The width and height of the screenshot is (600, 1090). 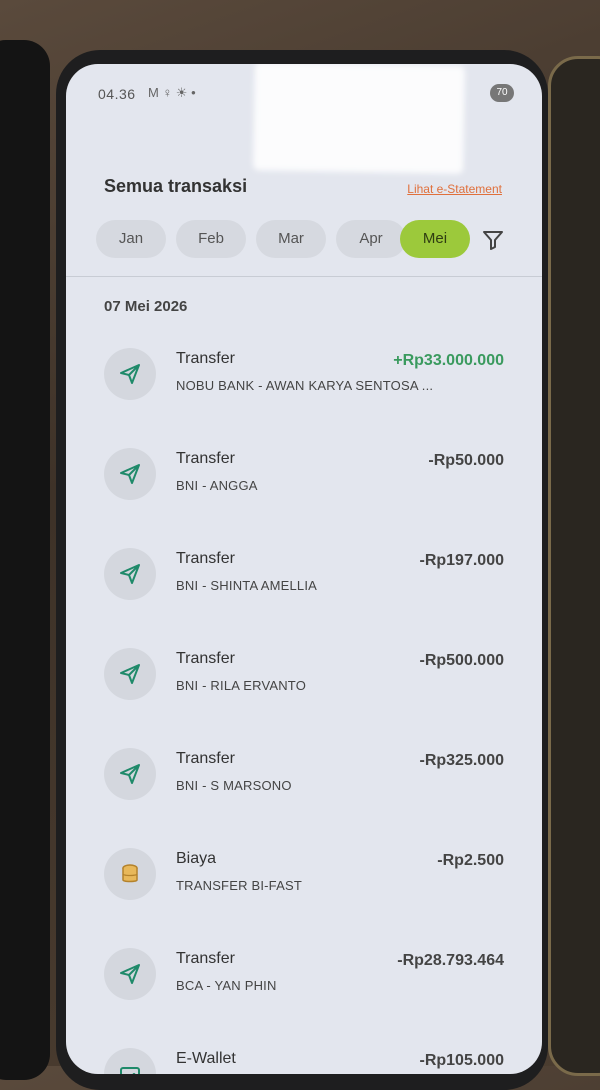 What do you see at coordinates (130, 874) in the screenshot?
I see `fee-icon` at bounding box center [130, 874].